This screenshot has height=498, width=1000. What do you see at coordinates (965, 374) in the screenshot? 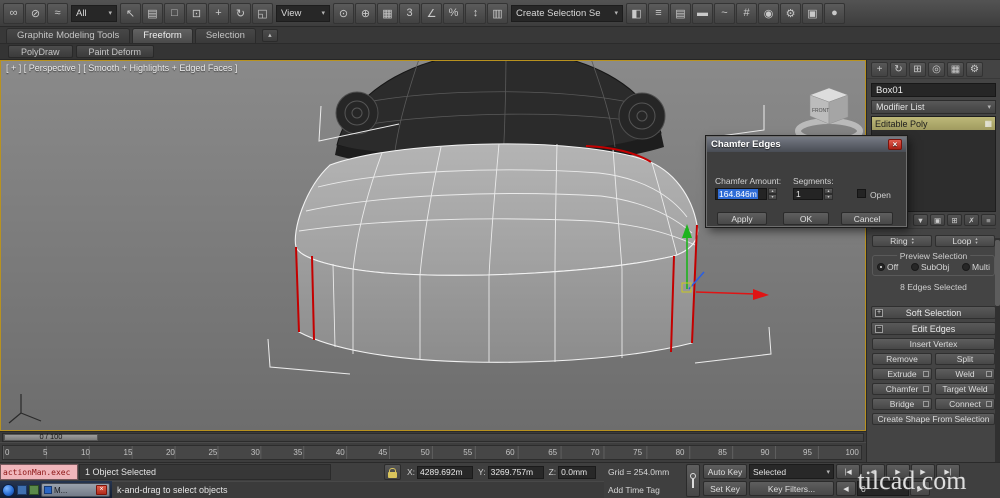
I see `weld-button: Weld` at bounding box center [965, 374].